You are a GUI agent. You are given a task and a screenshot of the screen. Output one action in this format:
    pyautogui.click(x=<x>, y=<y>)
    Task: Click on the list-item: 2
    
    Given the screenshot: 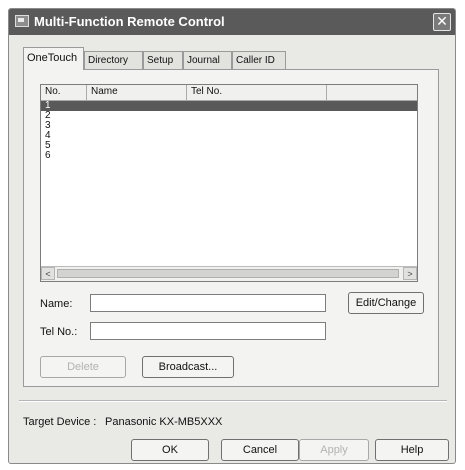 What is the action you would take?
    pyautogui.click(x=229, y=116)
    